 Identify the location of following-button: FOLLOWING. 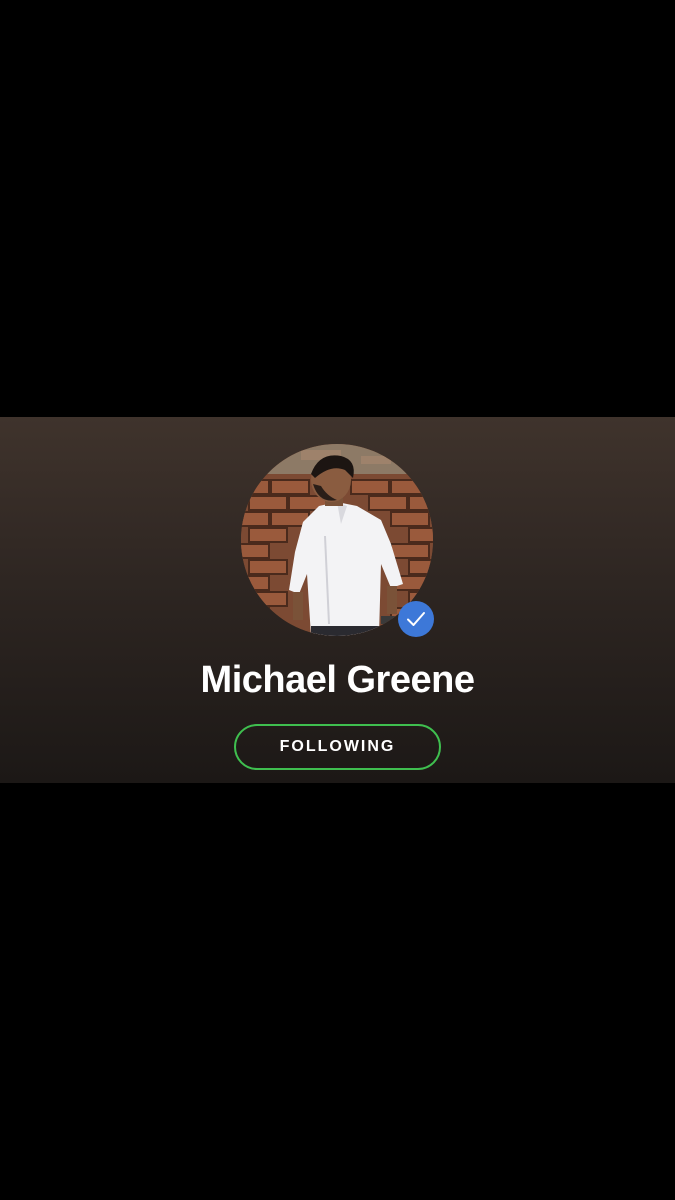
(337, 747).